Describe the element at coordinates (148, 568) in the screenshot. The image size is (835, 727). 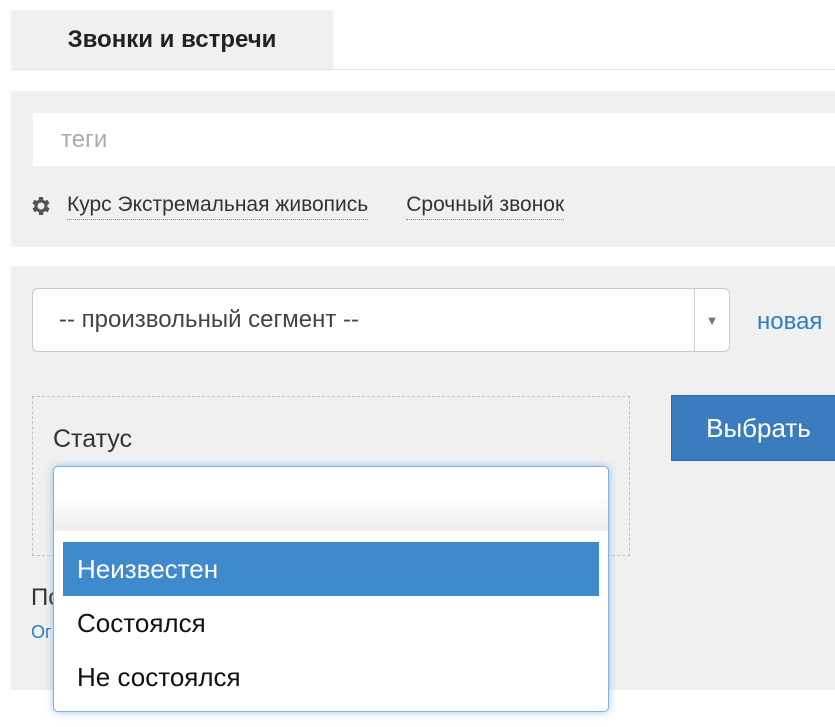
I see `status-option-label: Неизвестен` at that location.